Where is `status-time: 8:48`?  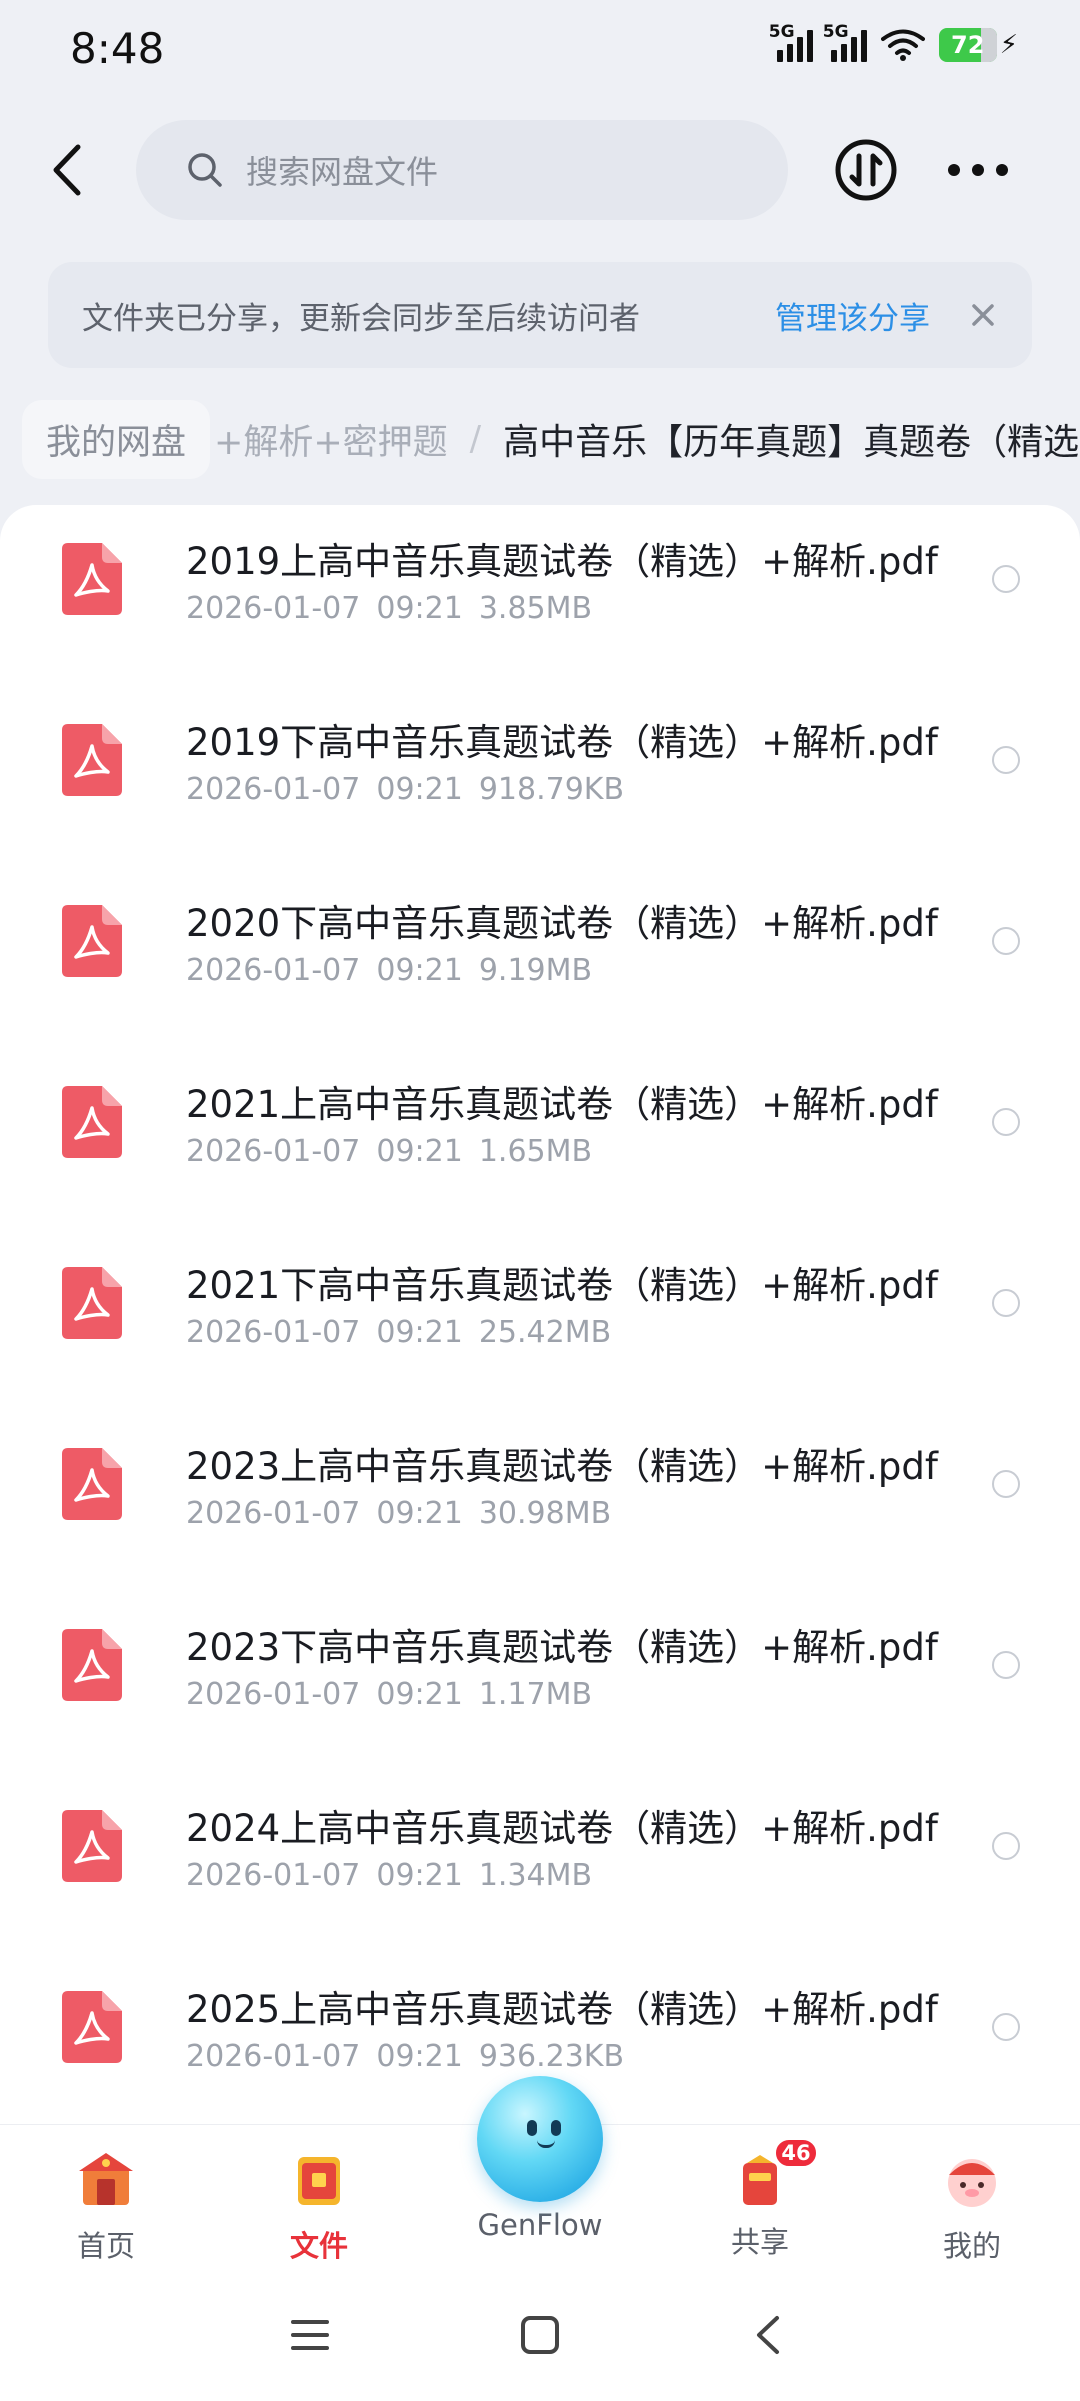 status-time: 8:48 is located at coordinates (117, 48).